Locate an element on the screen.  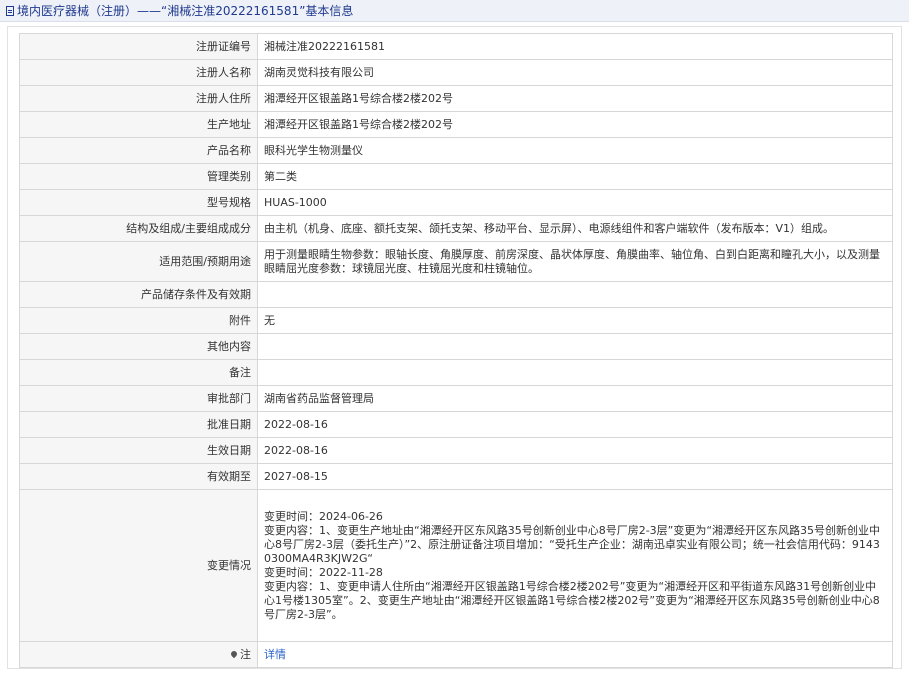
field-label: 管理类别 is located at coordinates (138, 176).